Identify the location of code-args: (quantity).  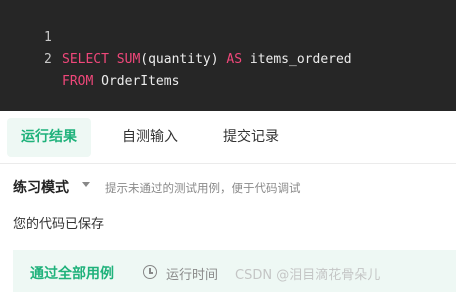
(179, 59).